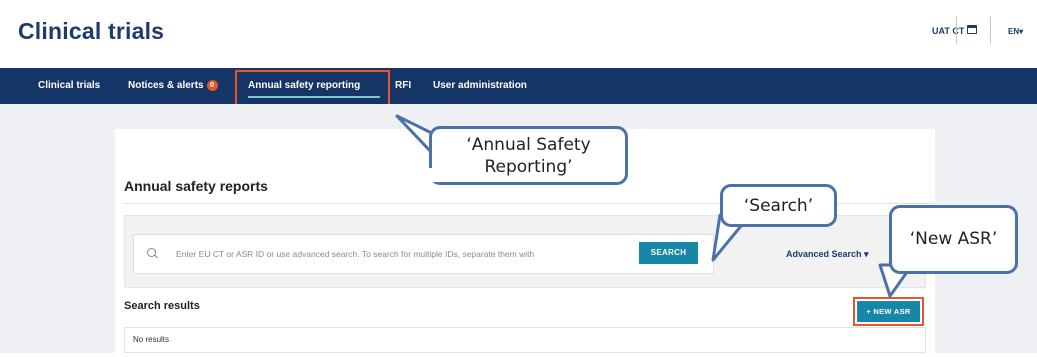  What do you see at coordinates (668, 253) in the screenshot?
I see `search-button: SEARCH` at bounding box center [668, 253].